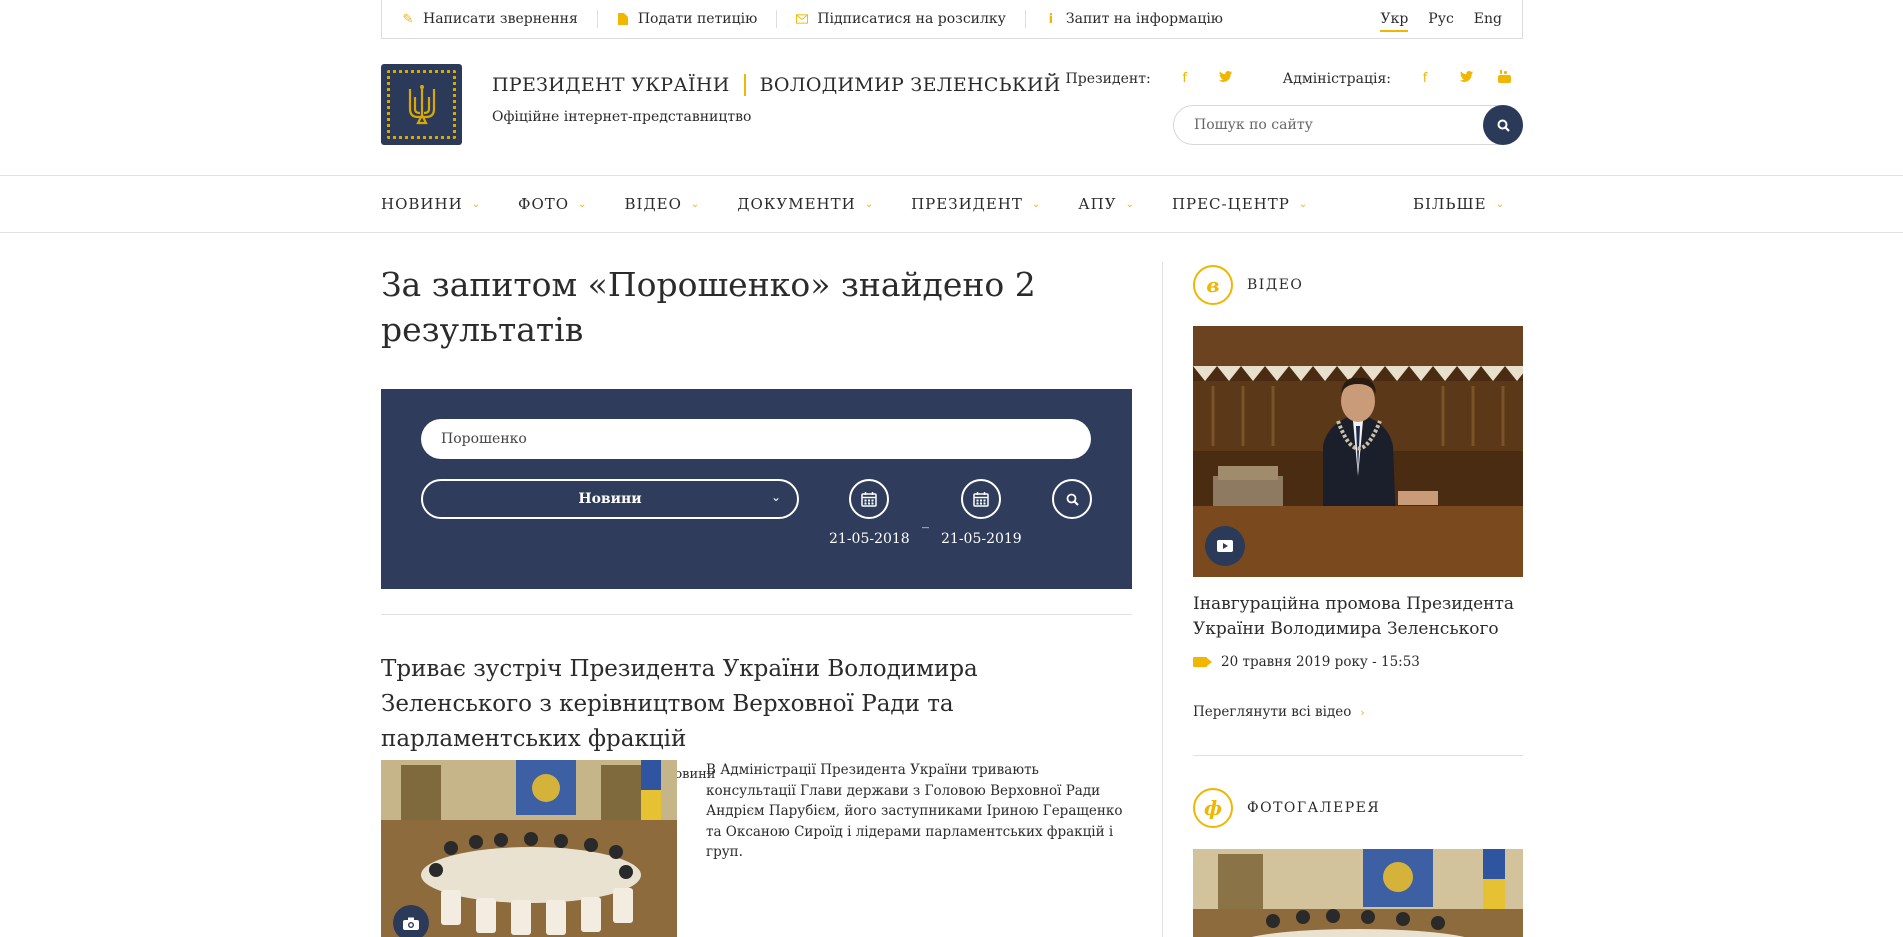 Image resolution: width=1903 pixels, height=937 pixels. Describe the element at coordinates (796, 204) in the screenshot. I see `nav-documents-label: ДОКУМЕНТИ` at that location.